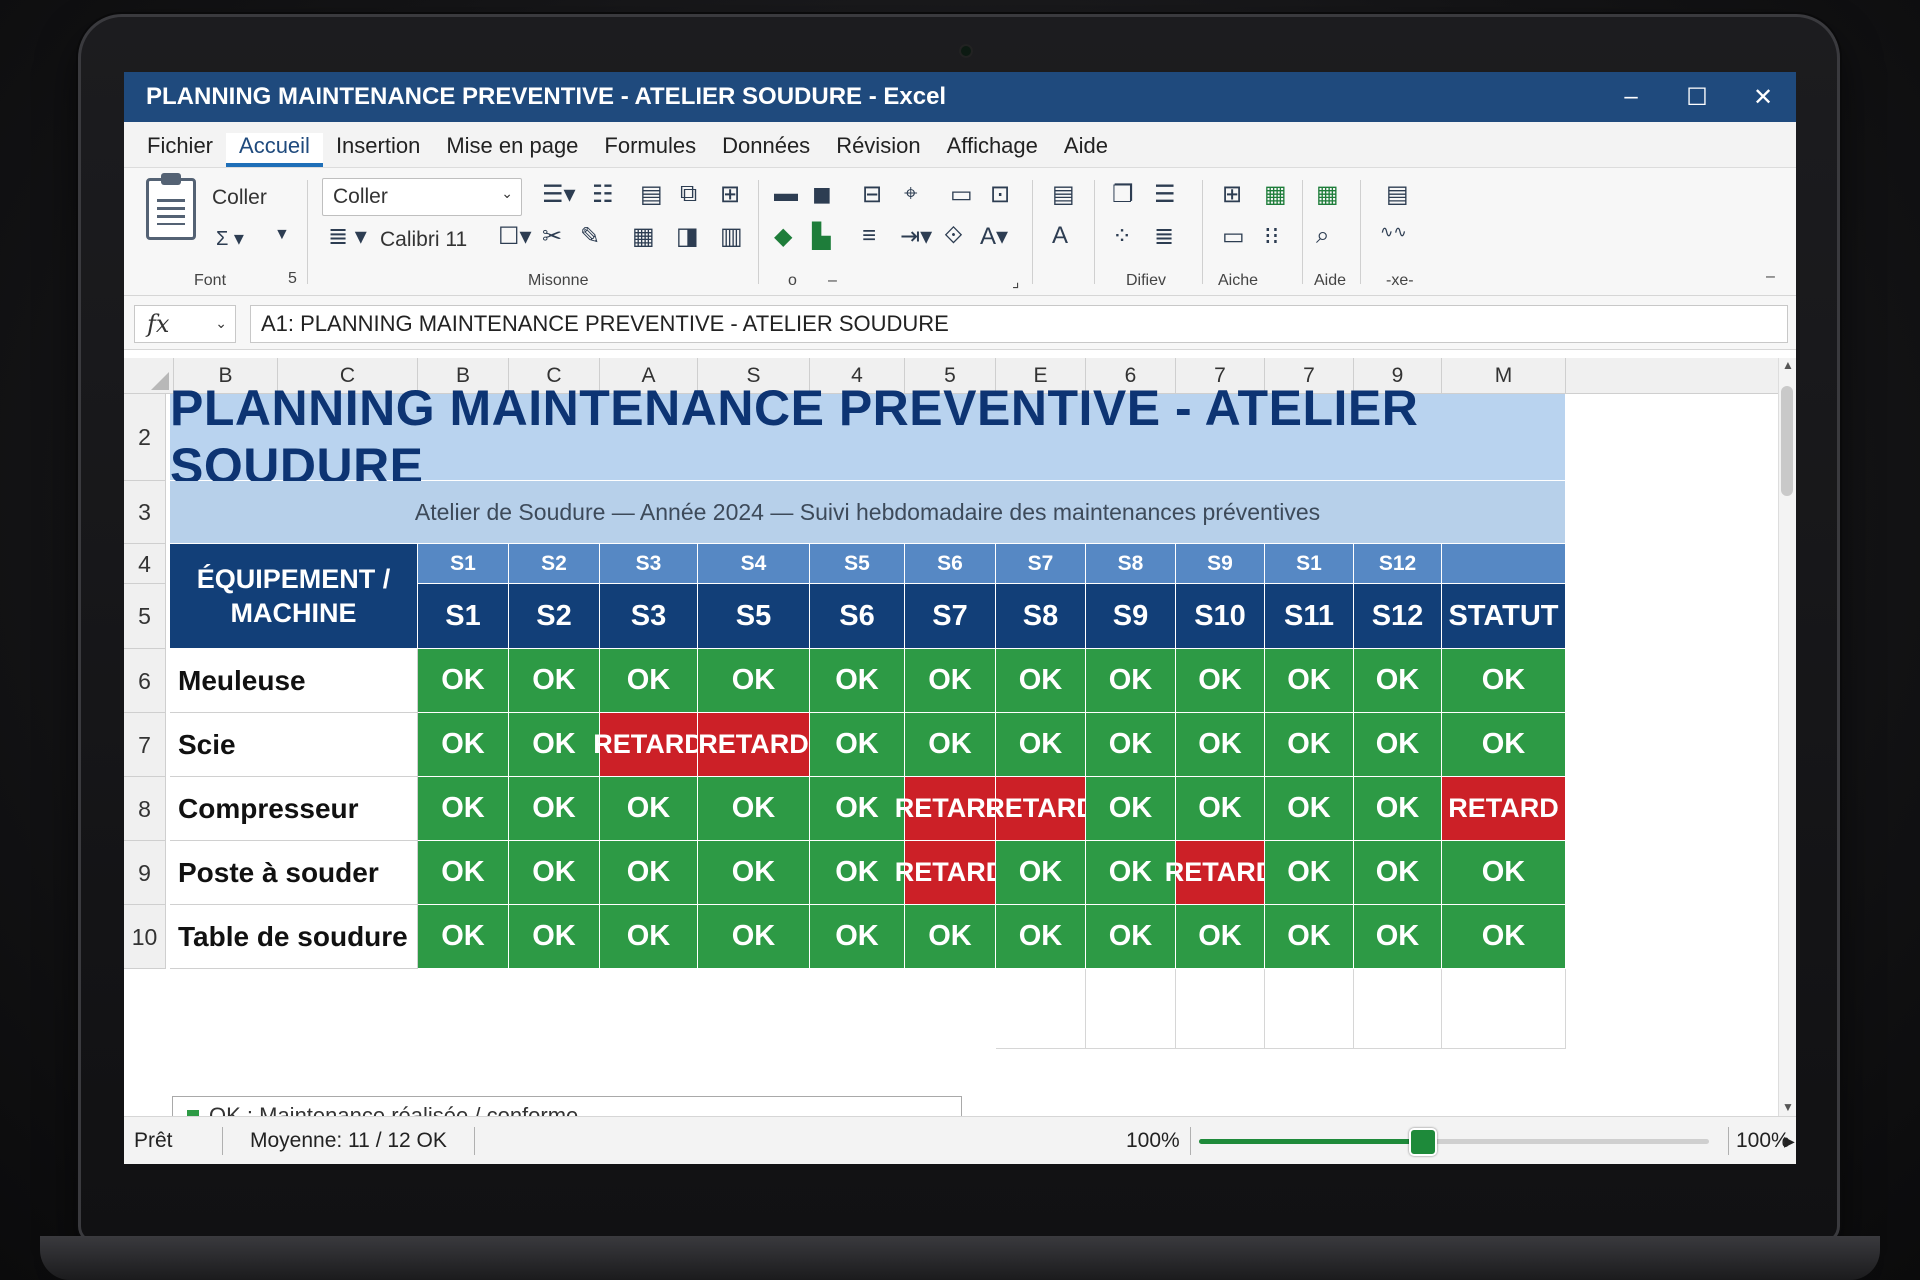 This screenshot has width=1920, height=1280. What do you see at coordinates (149, 376) in the screenshot?
I see `select-all-corner` at bounding box center [149, 376].